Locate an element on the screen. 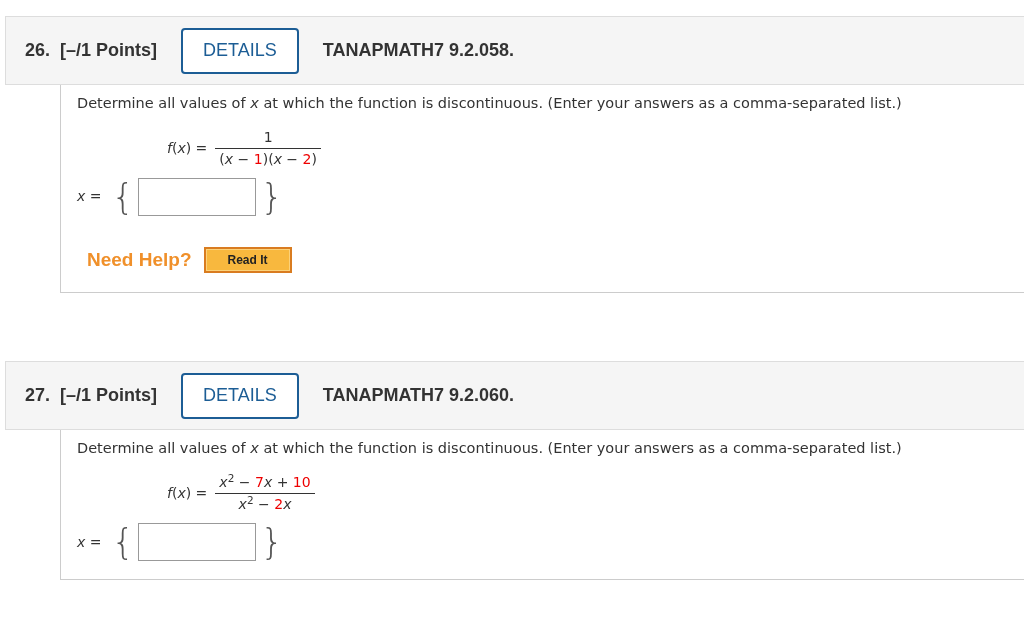 This screenshot has height=635, width=1024. denominator: x$^{2}$ − 2x is located at coordinates (265, 504).